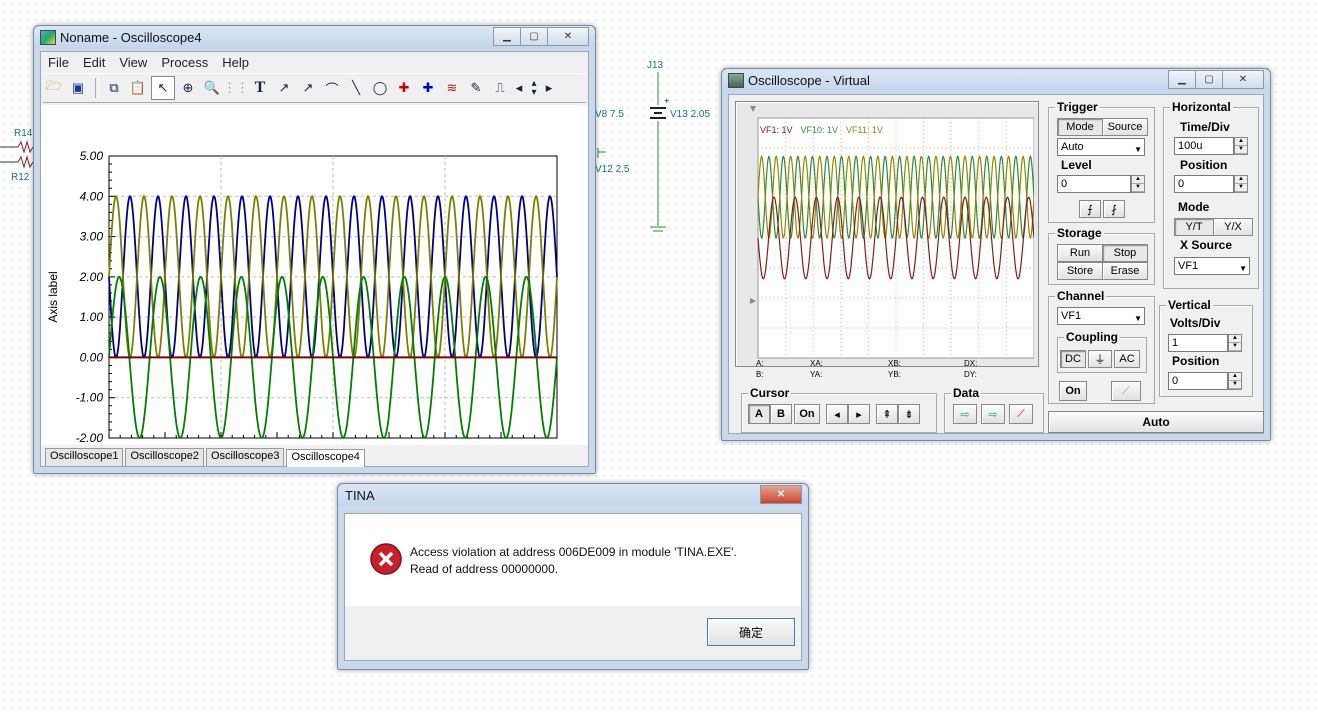 This screenshot has height=711, width=1317. Describe the element at coordinates (534, 88) in the screenshot. I see `updown-icon: ▴ ▾` at that location.